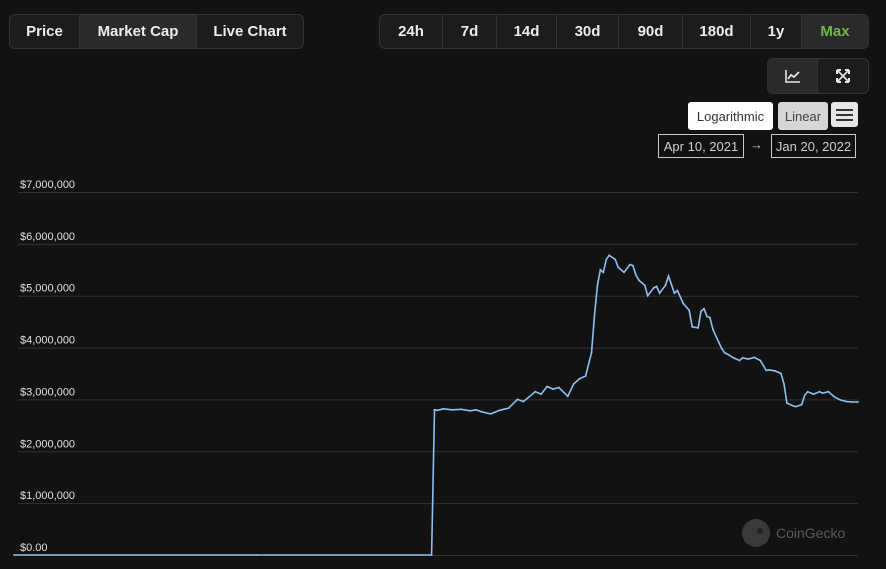 This screenshot has height=569, width=886. I want to click on coingecko-logo-icon, so click(756, 533).